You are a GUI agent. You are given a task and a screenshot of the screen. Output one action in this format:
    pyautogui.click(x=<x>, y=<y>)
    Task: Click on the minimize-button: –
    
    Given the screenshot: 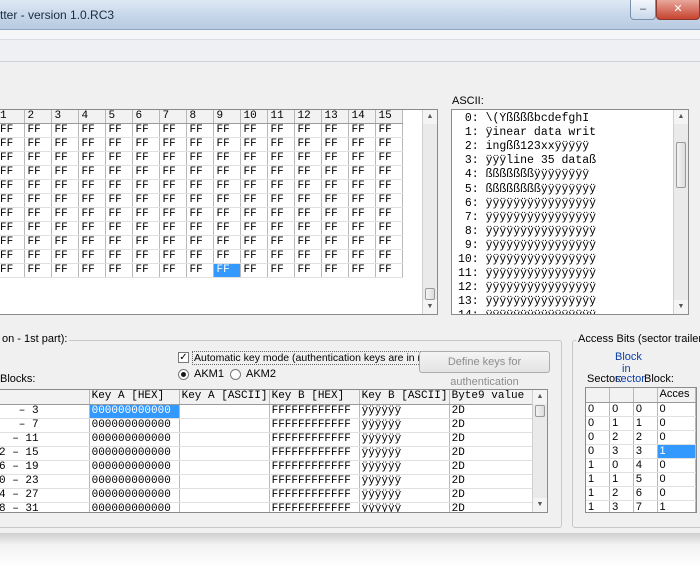 What is the action you would take?
    pyautogui.click(x=643, y=10)
    